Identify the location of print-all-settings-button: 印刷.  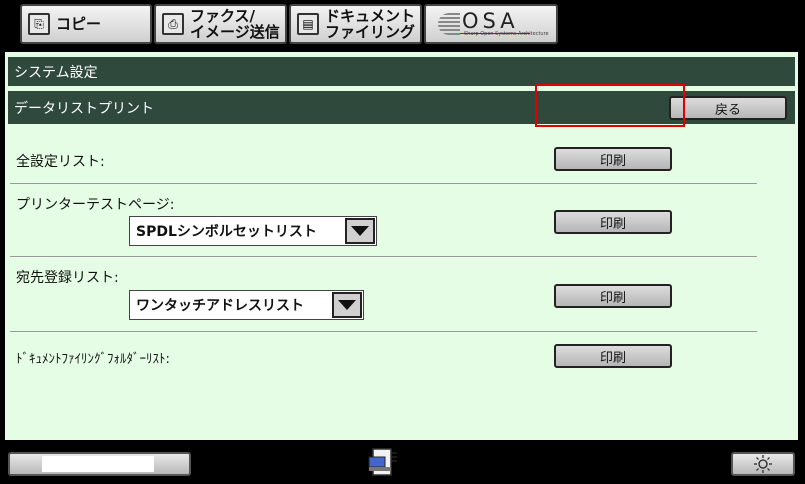
(613, 159).